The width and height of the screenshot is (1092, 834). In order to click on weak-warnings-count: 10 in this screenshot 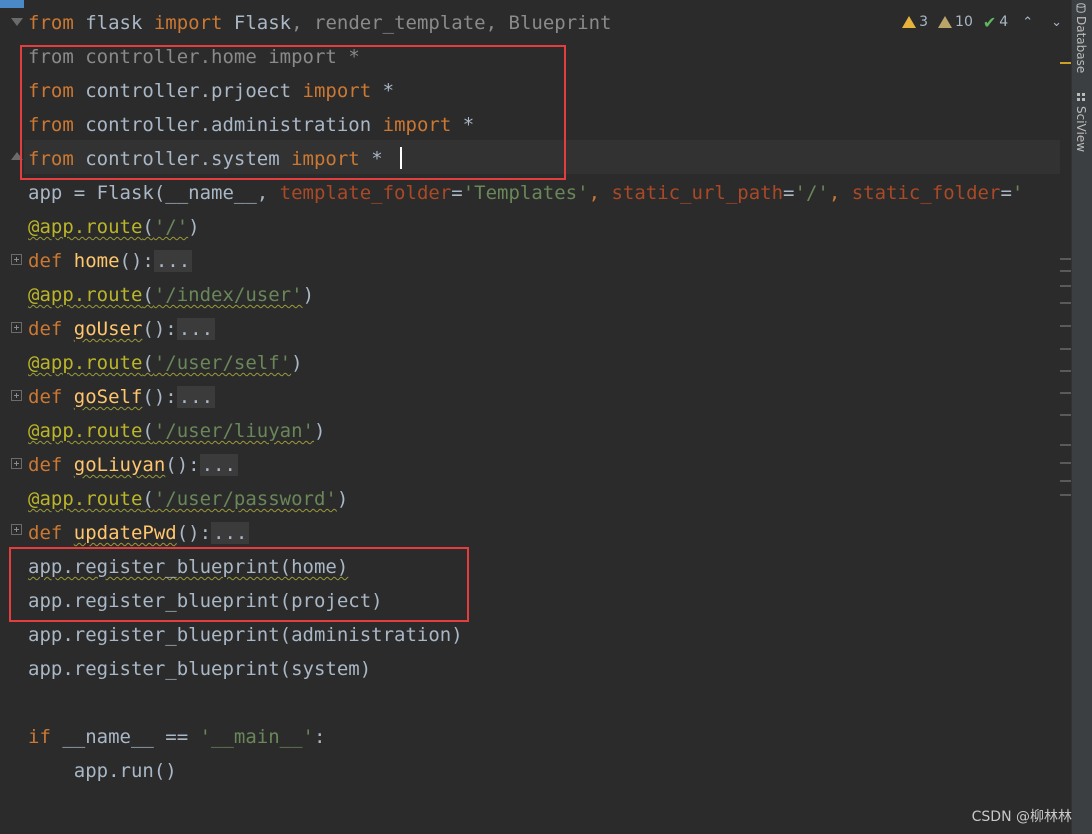, I will do `click(964, 22)`.